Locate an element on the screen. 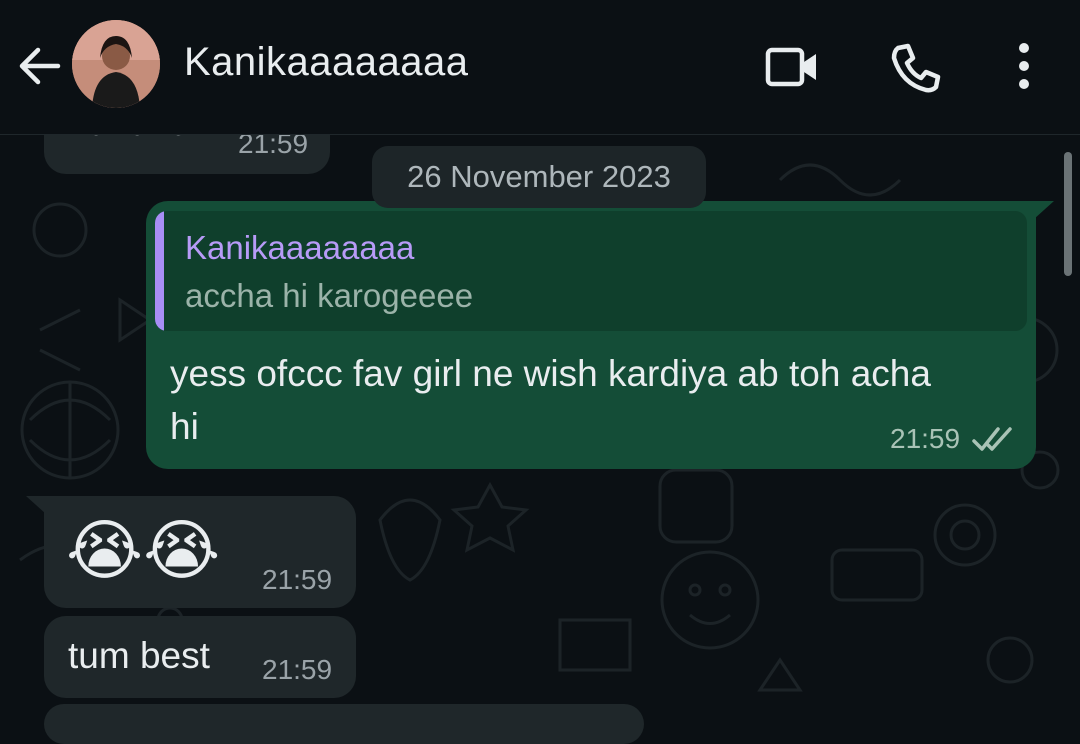  contact-avatar is located at coordinates (116, 64).